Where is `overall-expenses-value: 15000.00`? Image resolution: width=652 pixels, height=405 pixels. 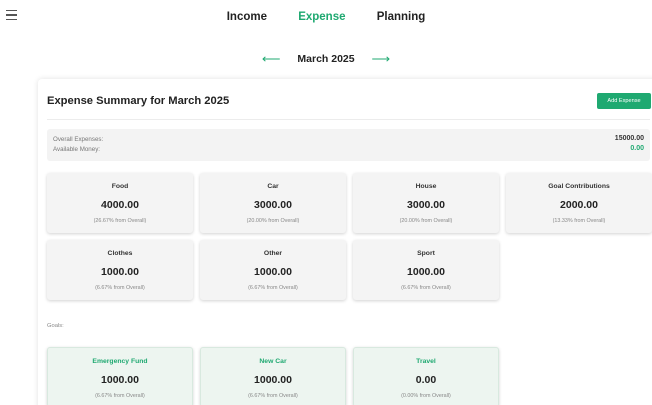
overall-expenses-value: 15000.00 is located at coordinates (629, 138).